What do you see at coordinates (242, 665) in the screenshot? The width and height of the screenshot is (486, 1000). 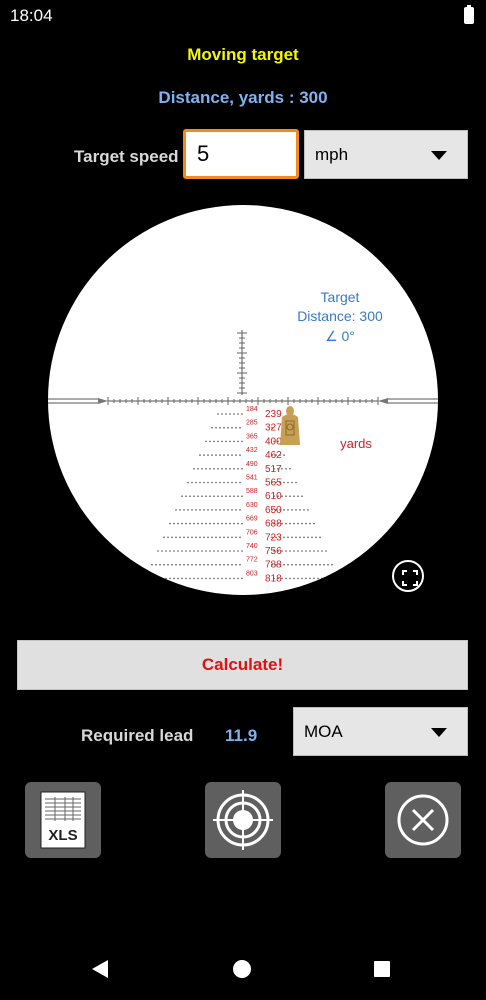 I see `calculate-button: Calculate!` at bounding box center [242, 665].